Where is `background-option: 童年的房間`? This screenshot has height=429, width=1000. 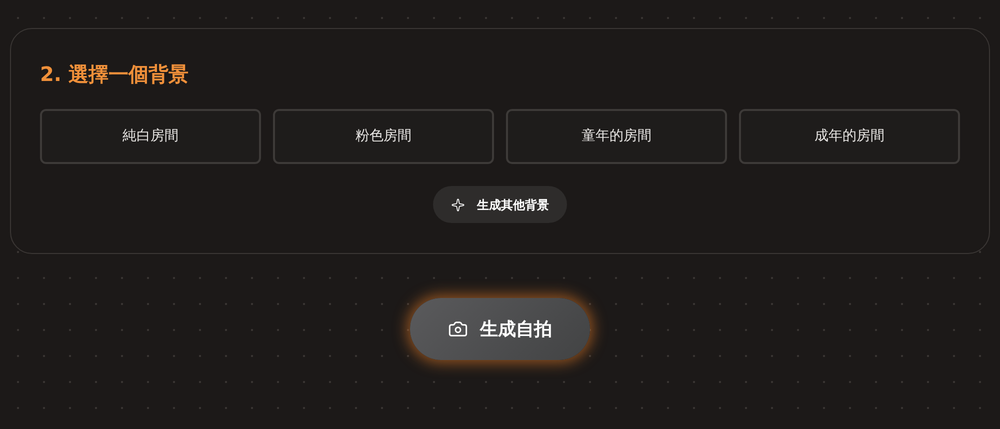 background-option: 童年的房間 is located at coordinates (616, 136).